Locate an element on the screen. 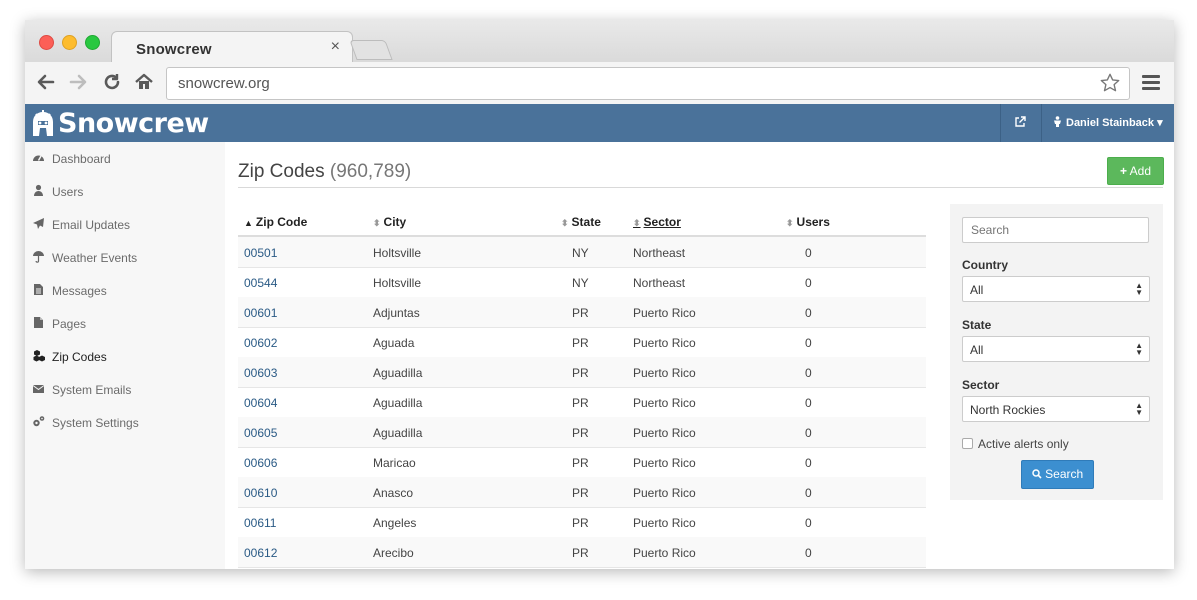 This screenshot has width=1197, height=600. sidebar-item-system-emails: System Emails is located at coordinates (125, 389).